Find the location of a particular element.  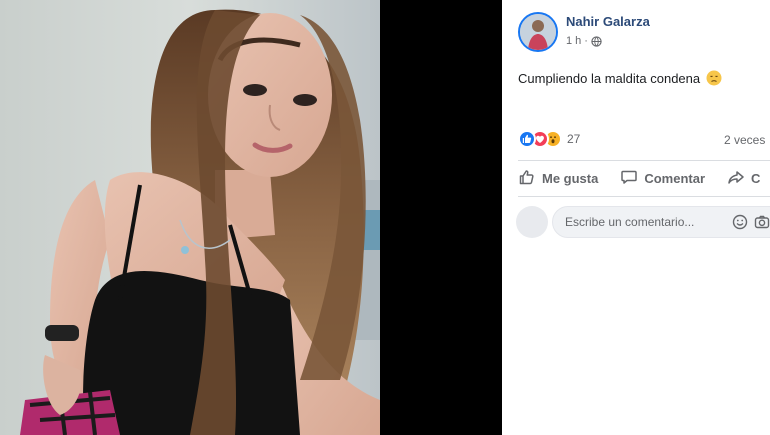

camera-icon is located at coordinates (762, 224).